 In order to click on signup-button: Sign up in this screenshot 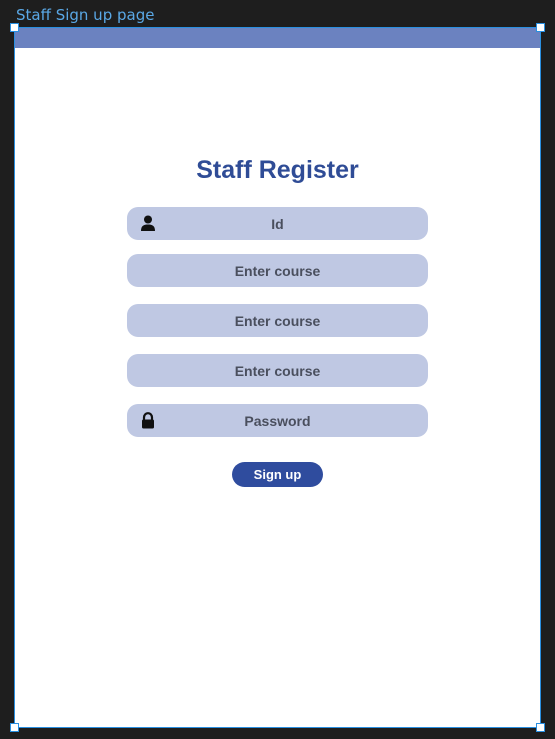, I will do `click(277, 474)`.